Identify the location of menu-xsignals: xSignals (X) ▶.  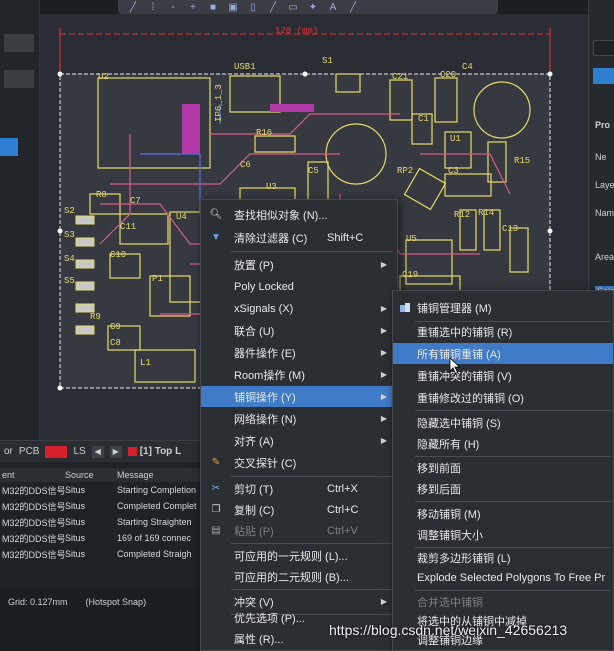
(299, 308).